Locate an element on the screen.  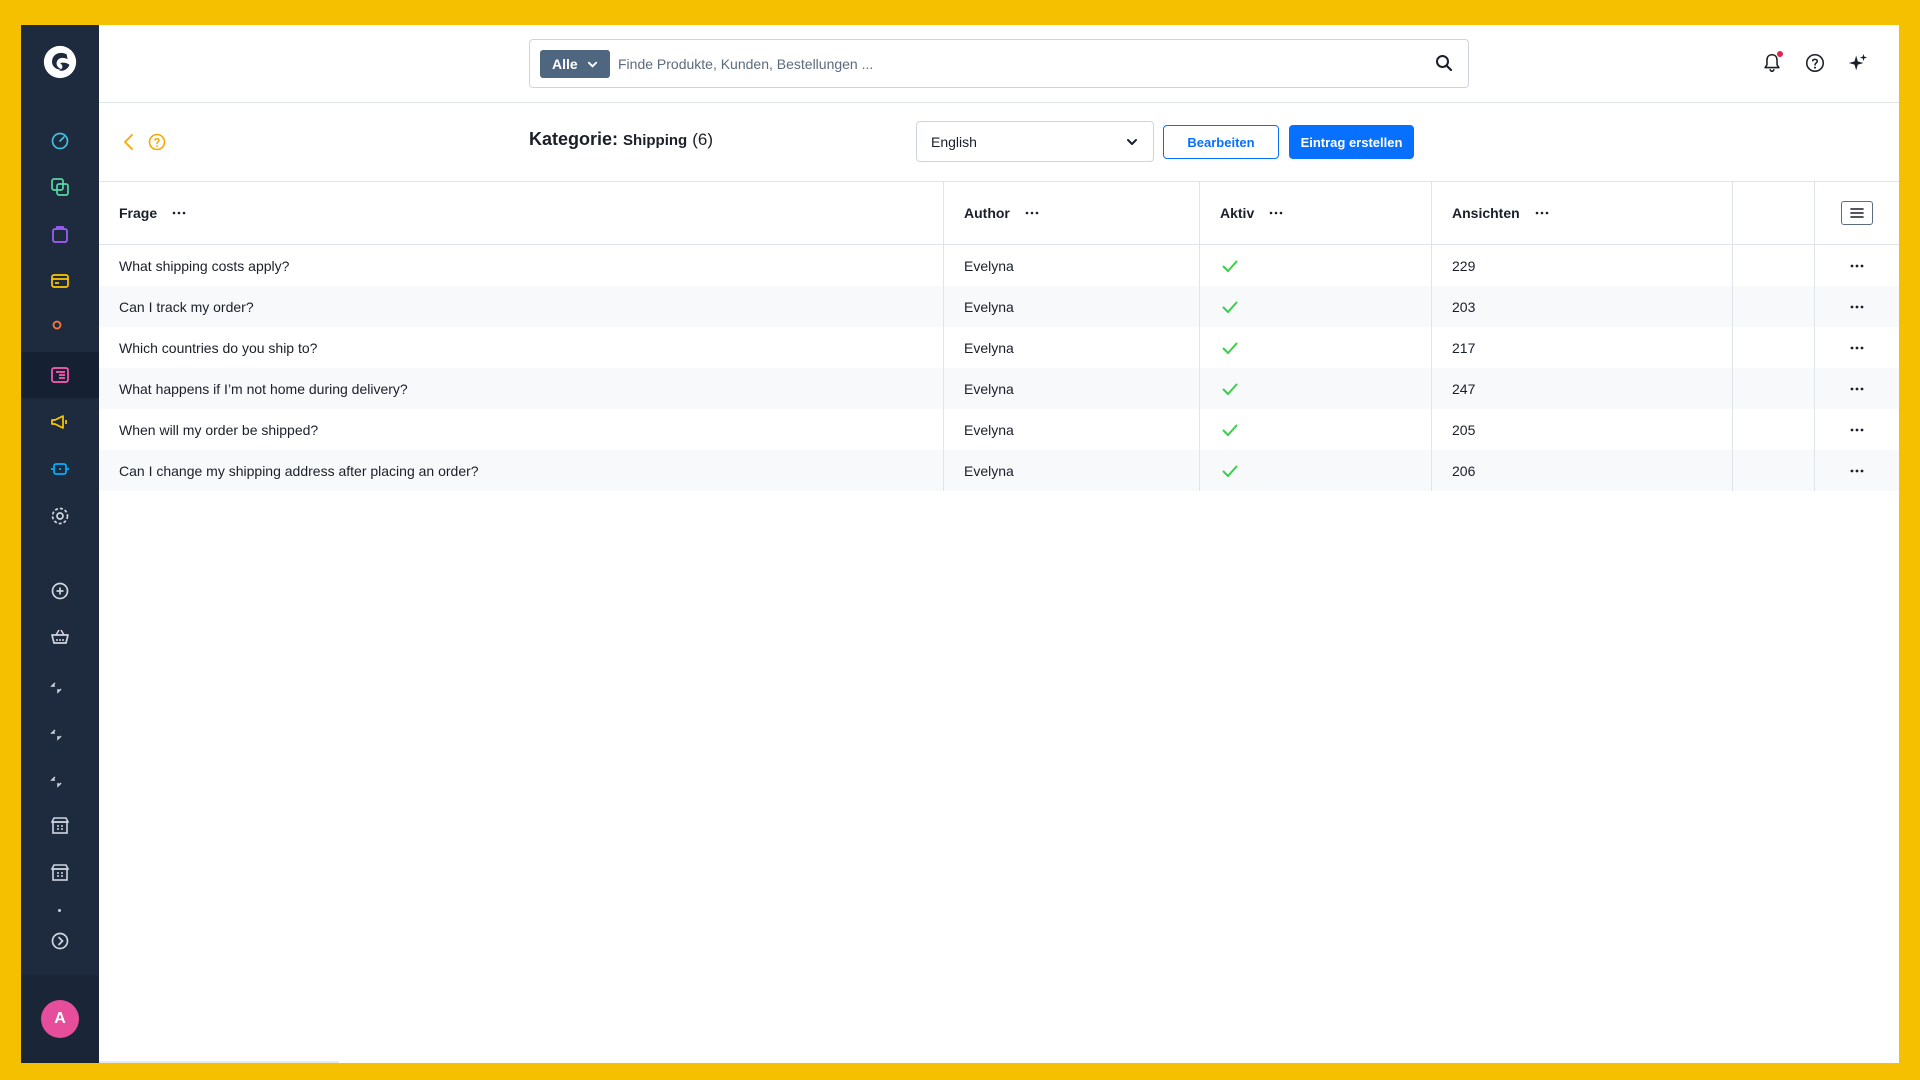
content-icon is located at coordinates (60, 375).